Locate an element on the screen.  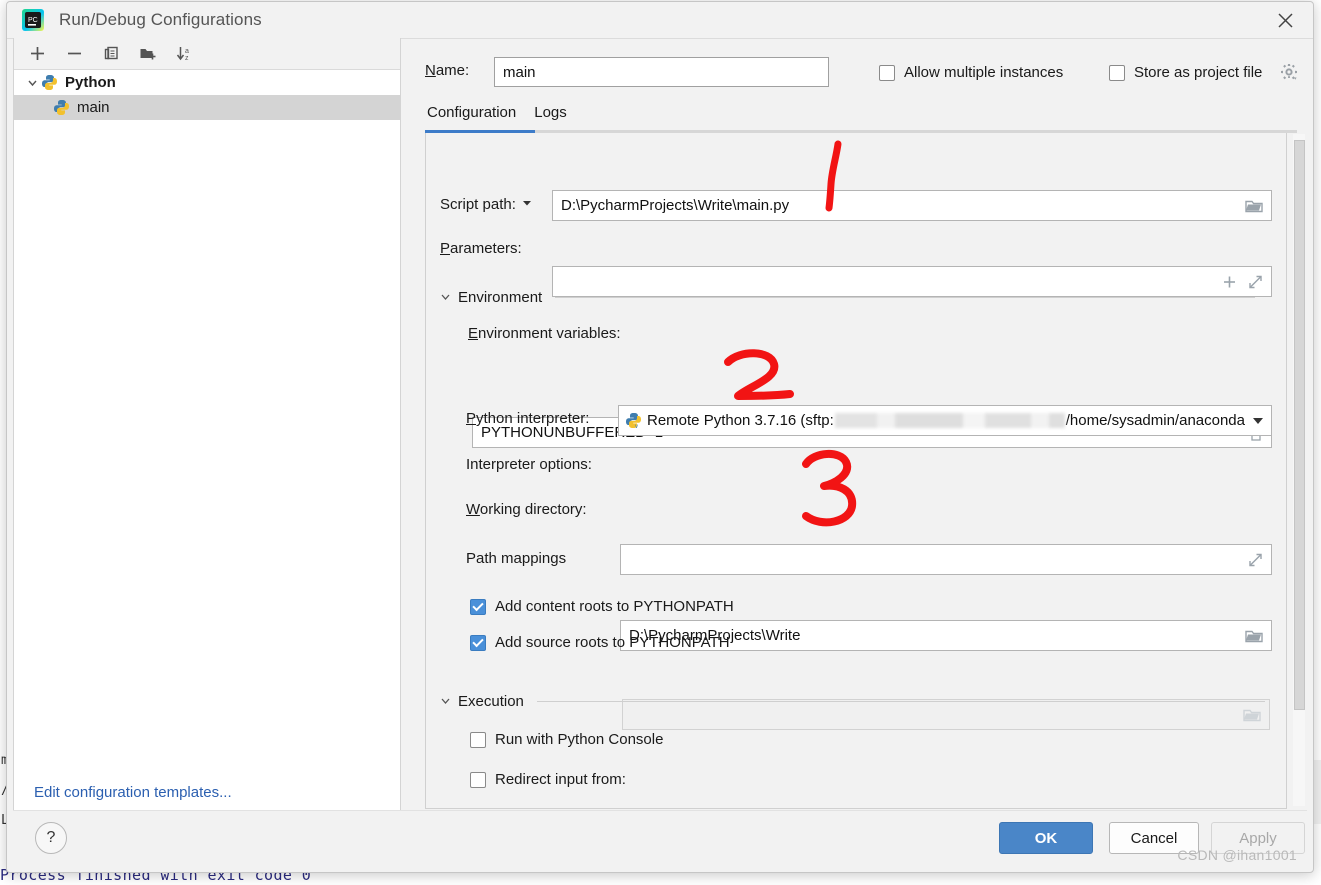
redirect-input-checkbox: Redirect input from: is located at coordinates (548, 779).